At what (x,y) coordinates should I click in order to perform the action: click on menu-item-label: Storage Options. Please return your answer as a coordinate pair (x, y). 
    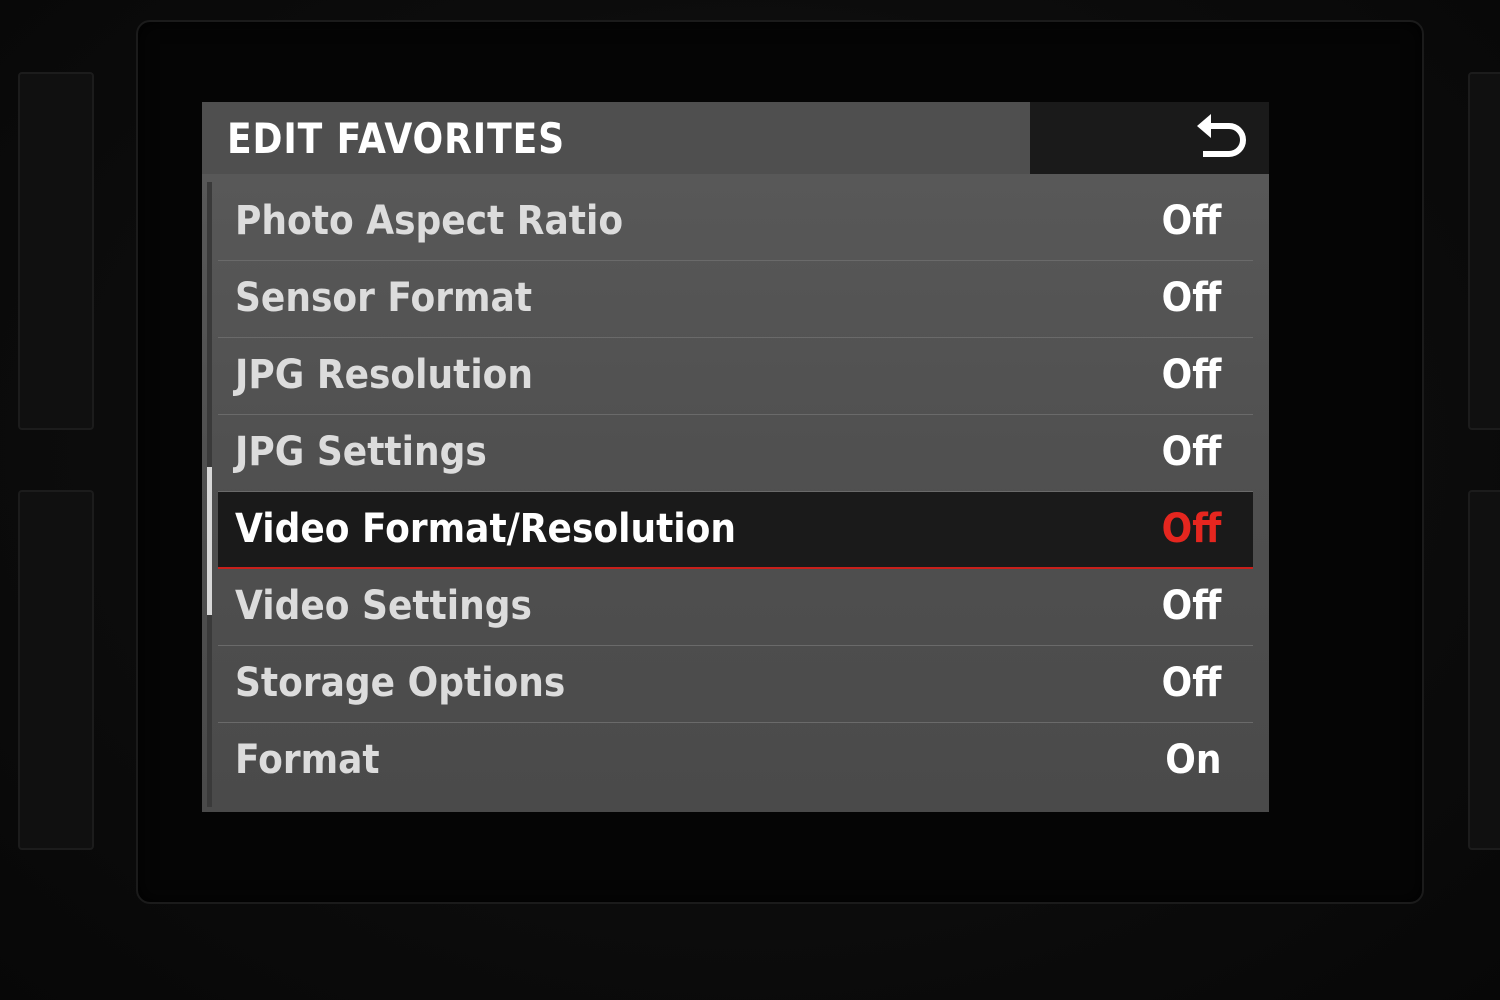
    Looking at the image, I should click on (400, 683).